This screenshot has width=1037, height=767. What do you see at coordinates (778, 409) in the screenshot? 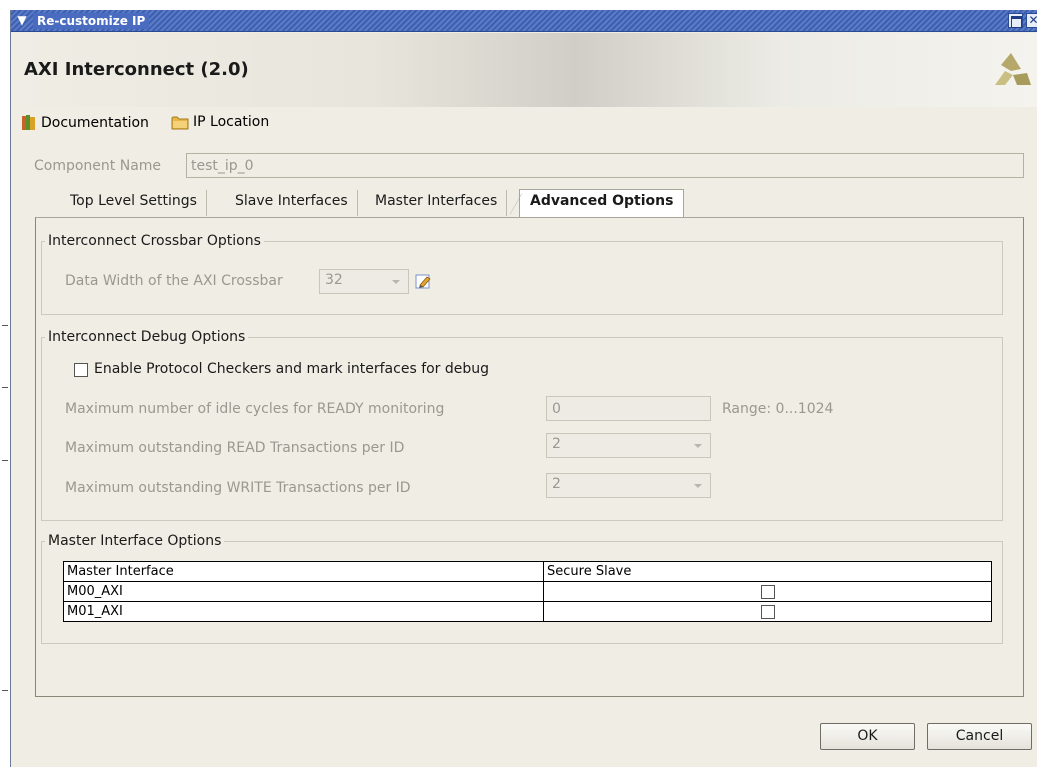
I see `idle-cycles-range: Range: 0...1024` at bounding box center [778, 409].